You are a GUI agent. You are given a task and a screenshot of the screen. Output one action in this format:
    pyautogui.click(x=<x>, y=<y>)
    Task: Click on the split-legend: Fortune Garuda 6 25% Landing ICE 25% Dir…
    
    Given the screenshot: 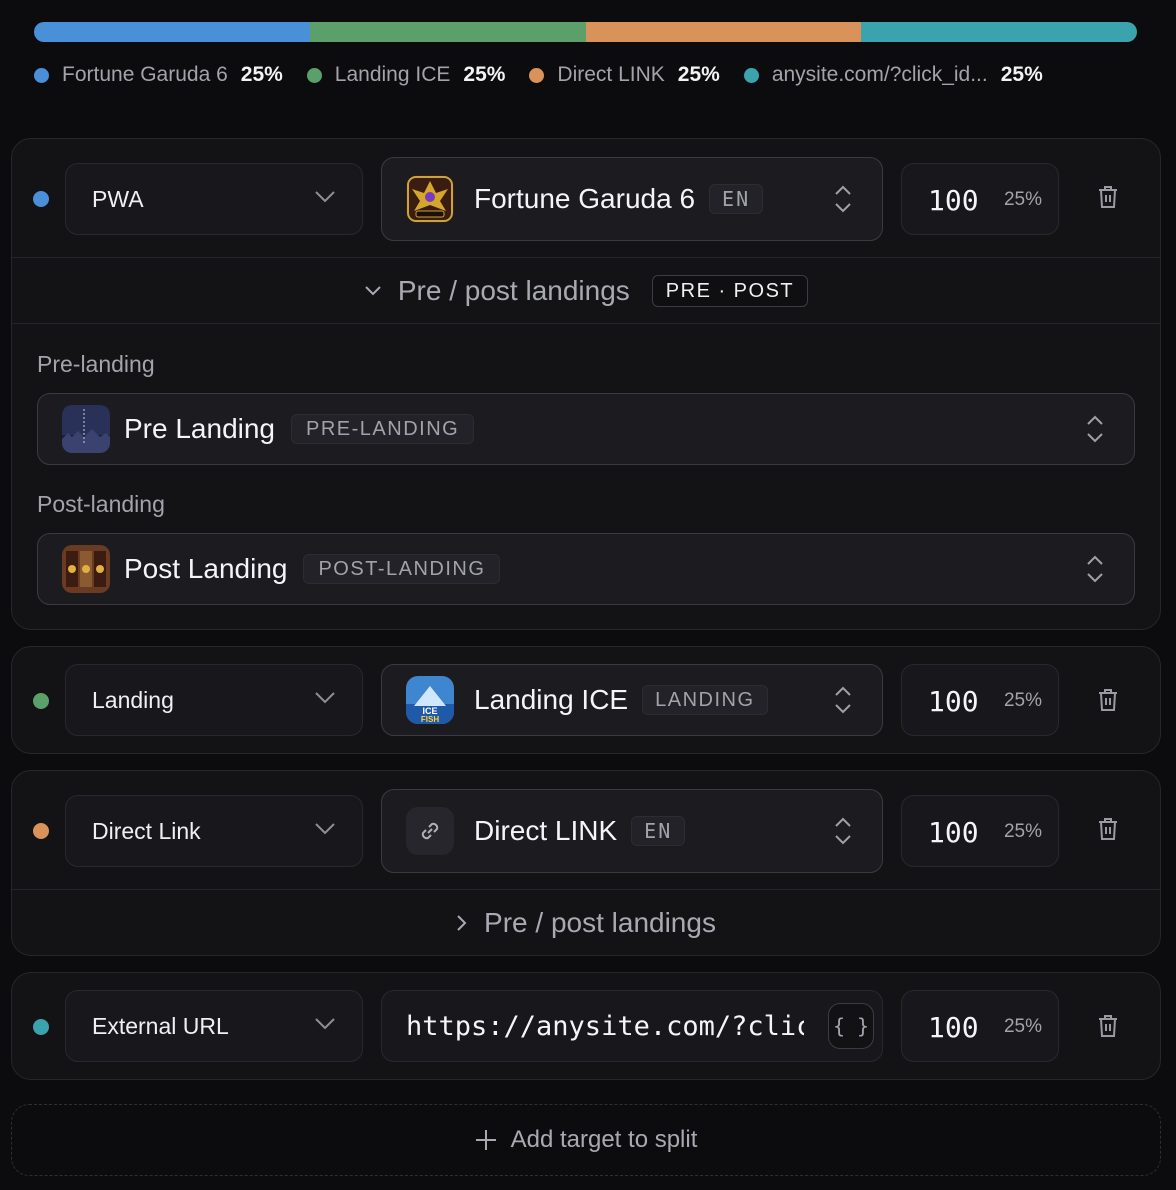 What is the action you would take?
    pyautogui.click(x=550, y=75)
    